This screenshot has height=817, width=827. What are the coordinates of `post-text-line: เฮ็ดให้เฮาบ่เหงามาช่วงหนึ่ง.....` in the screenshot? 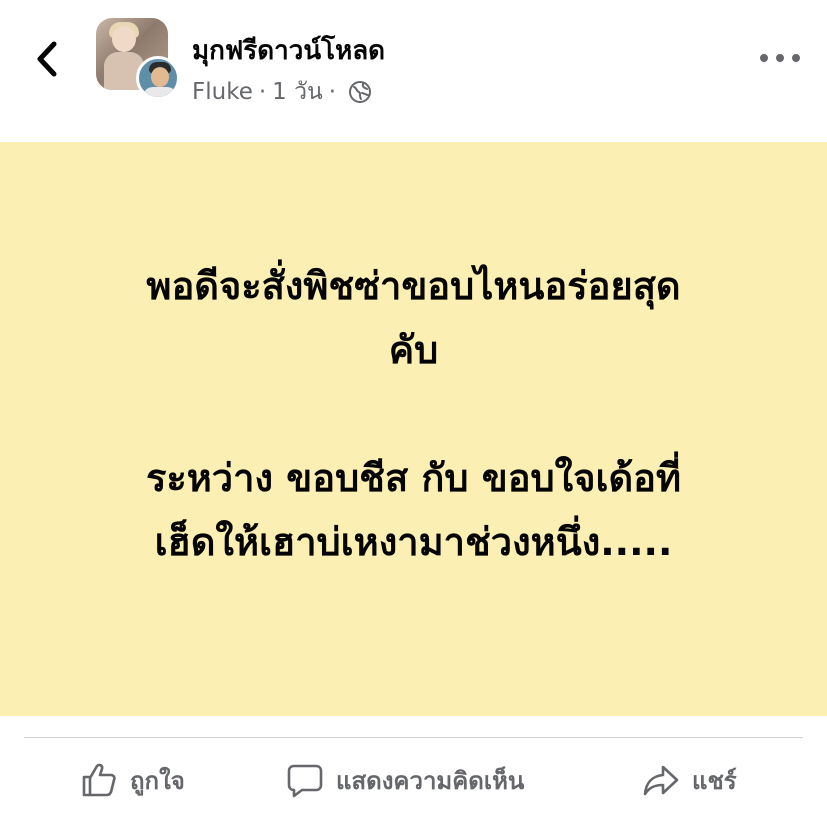 It's located at (413, 542).